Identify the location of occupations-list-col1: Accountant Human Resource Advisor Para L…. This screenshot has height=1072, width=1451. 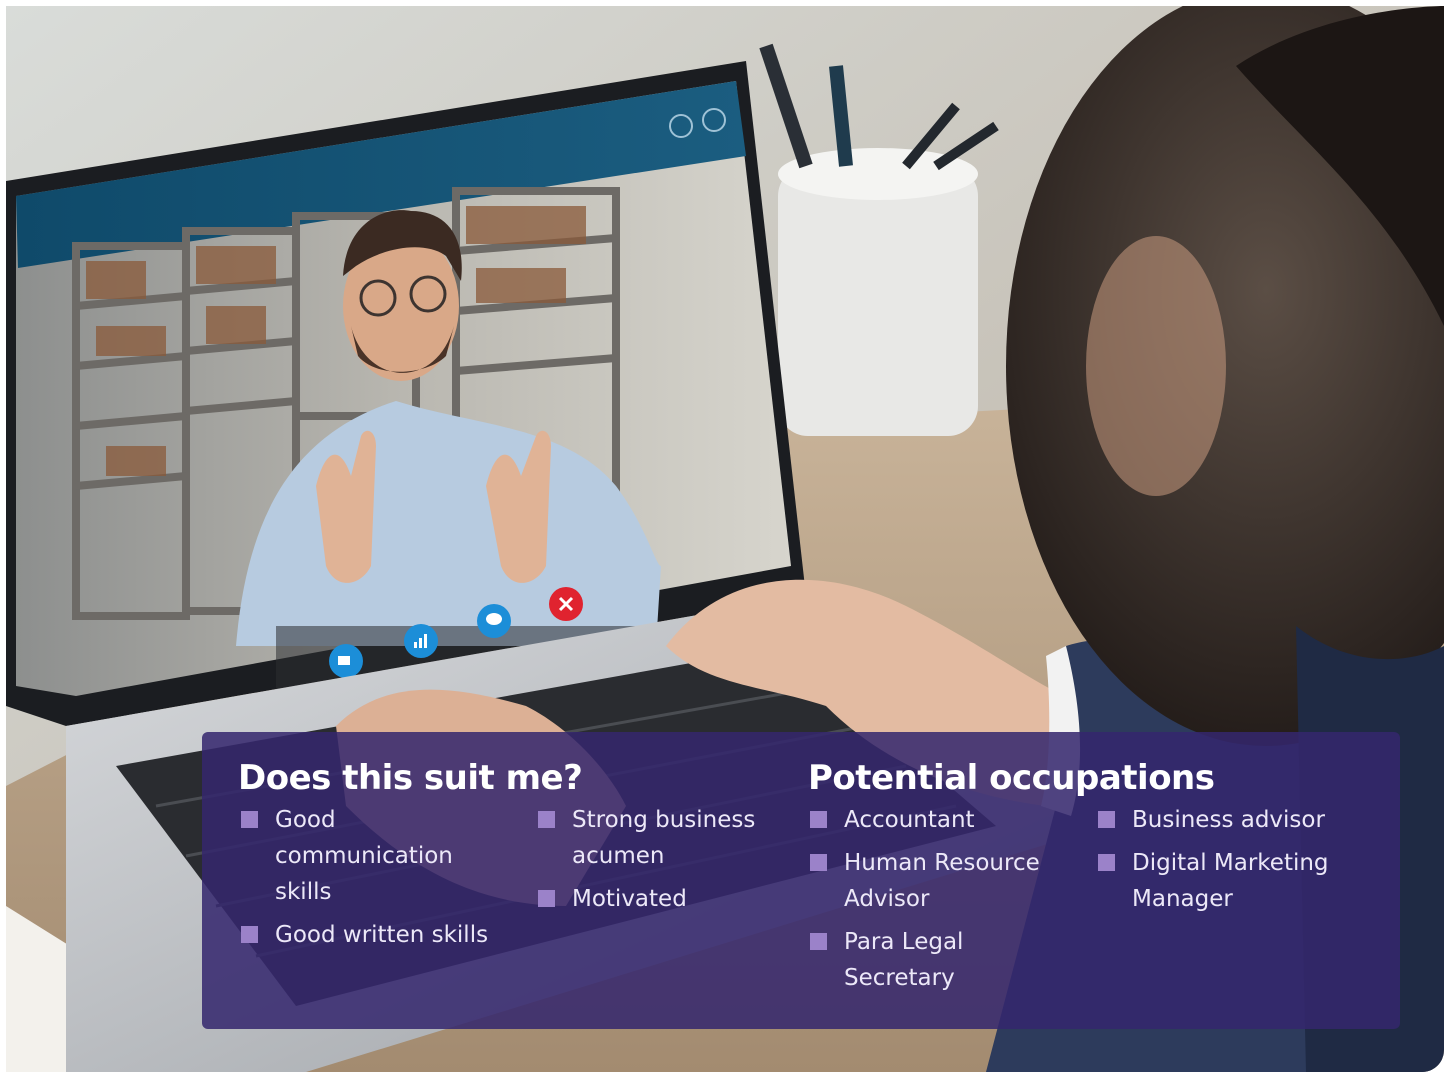
(934, 902).